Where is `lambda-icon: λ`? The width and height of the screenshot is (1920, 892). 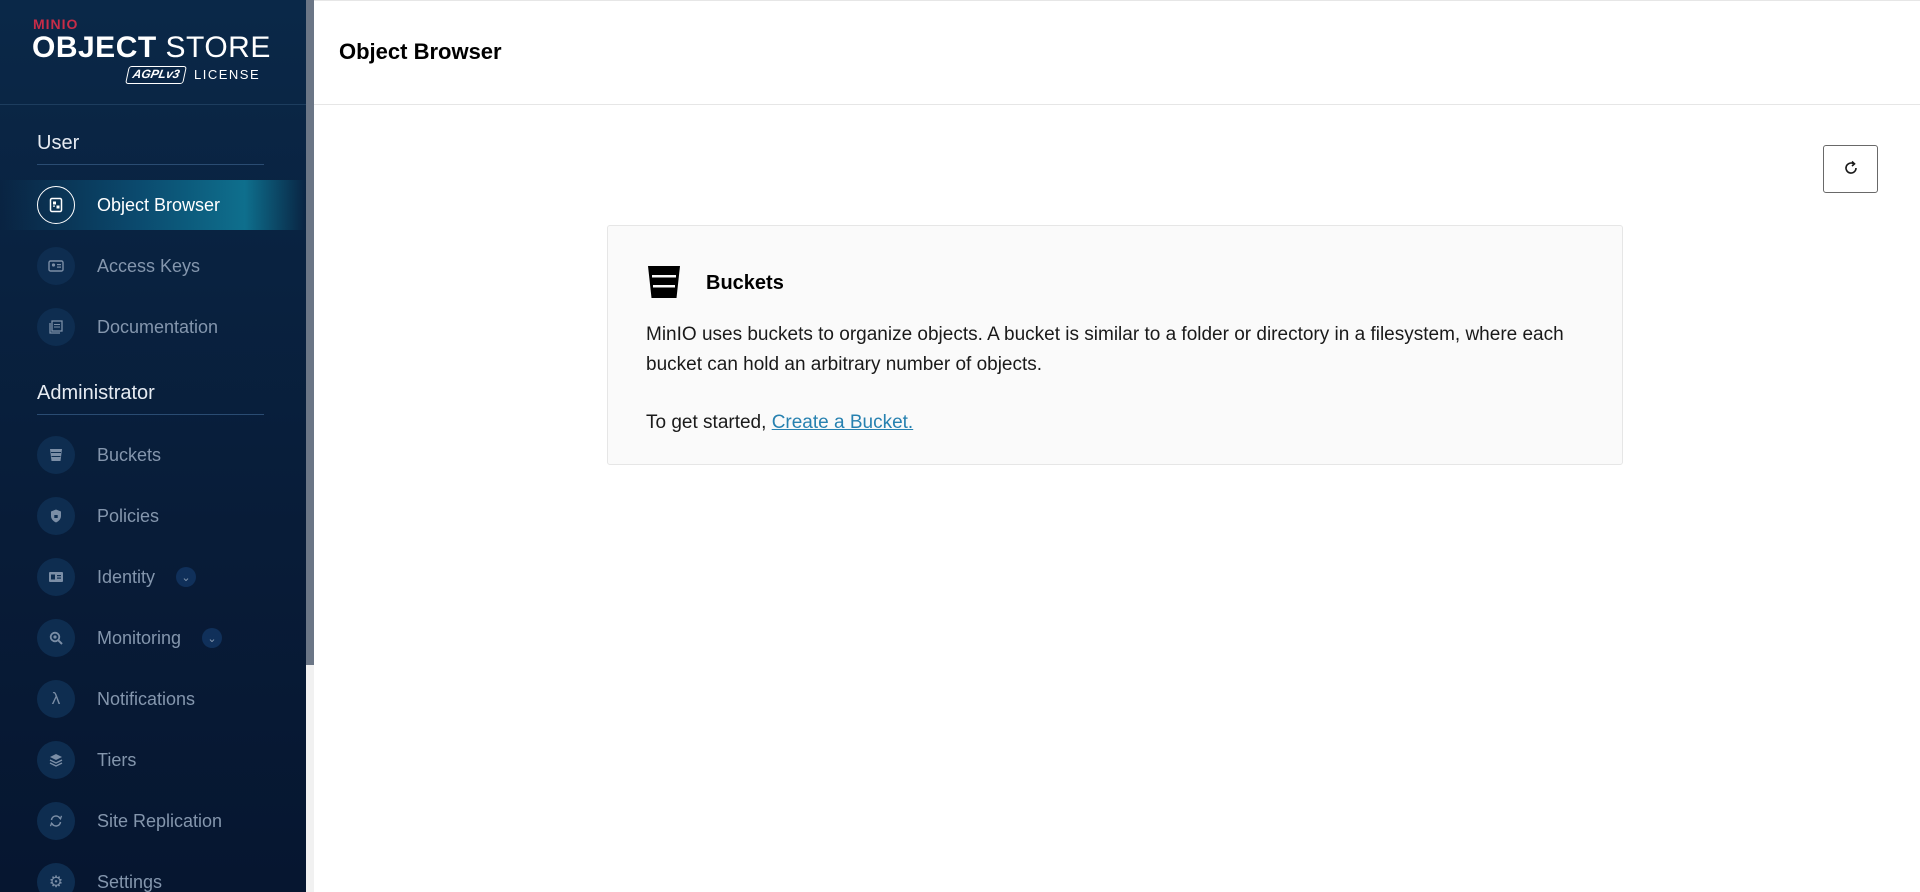
lambda-icon: λ is located at coordinates (56, 699).